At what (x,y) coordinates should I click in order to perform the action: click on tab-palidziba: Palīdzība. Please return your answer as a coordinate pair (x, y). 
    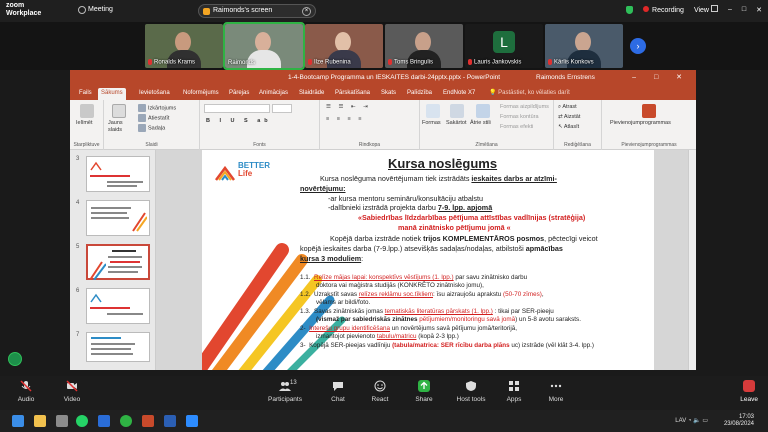
    Looking at the image, I should click on (419, 94).